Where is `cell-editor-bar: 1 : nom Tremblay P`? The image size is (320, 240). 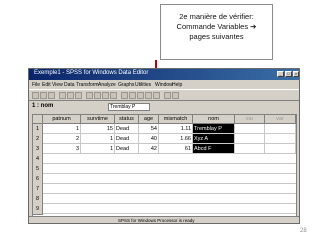
cell-editor-bar: 1 : nom Tremblay P is located at coordinates (164, 107).